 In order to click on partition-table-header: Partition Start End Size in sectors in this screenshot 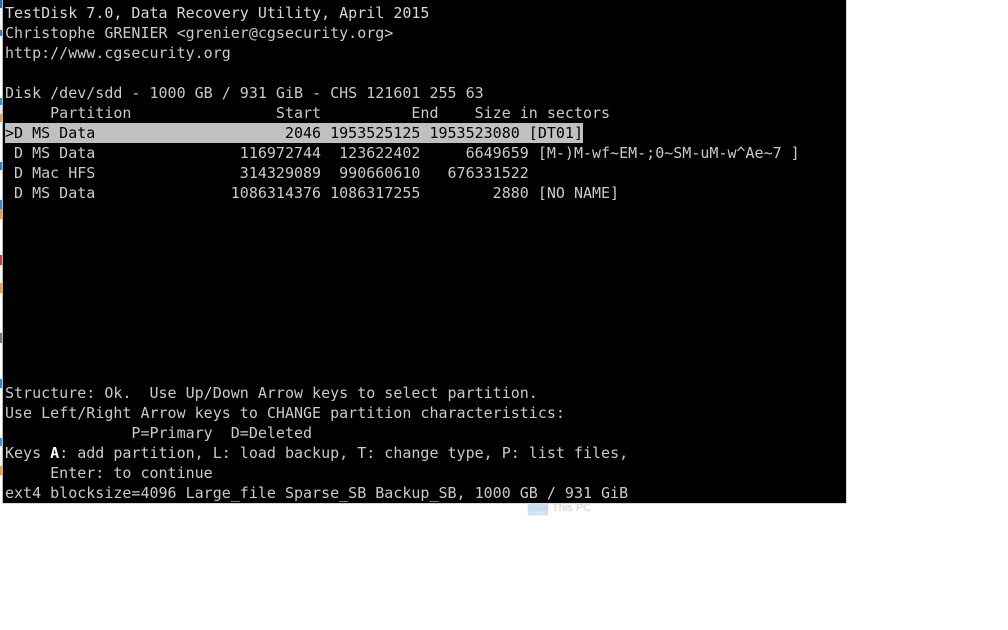, I will do `click(308, 113)`.